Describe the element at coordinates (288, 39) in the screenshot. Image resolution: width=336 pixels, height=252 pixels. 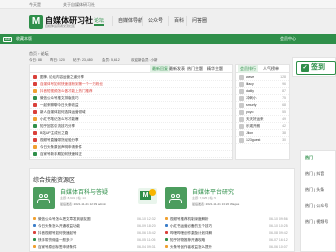
I see `member-center-link: 会员中心` at that location.